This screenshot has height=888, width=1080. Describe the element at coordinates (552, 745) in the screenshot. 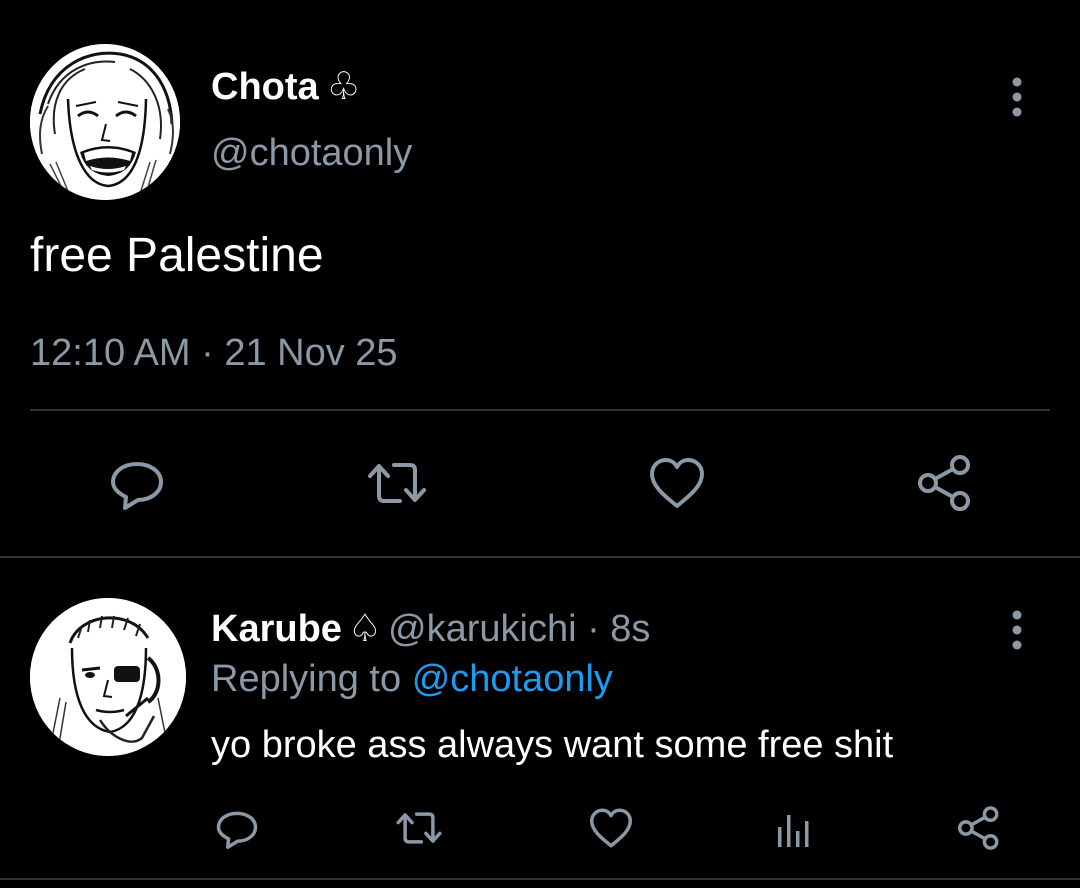

I see `reply-text: yo broke ass always want some free shit` at that location.